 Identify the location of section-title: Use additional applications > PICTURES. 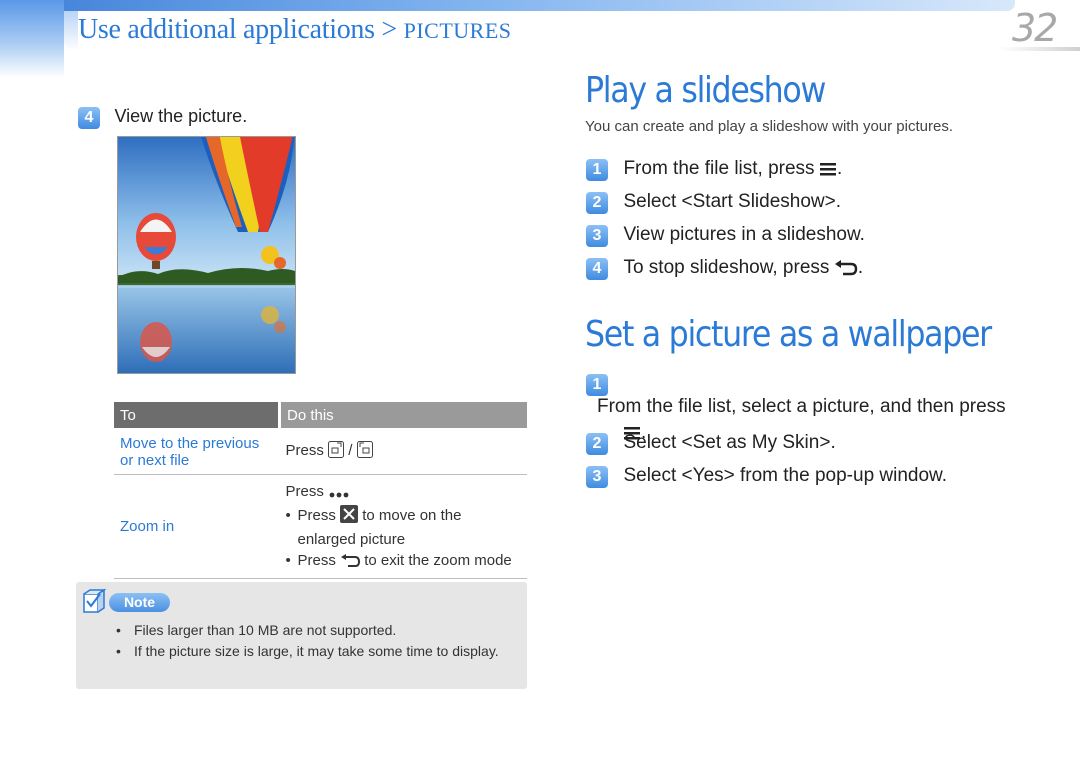
(295, 30).